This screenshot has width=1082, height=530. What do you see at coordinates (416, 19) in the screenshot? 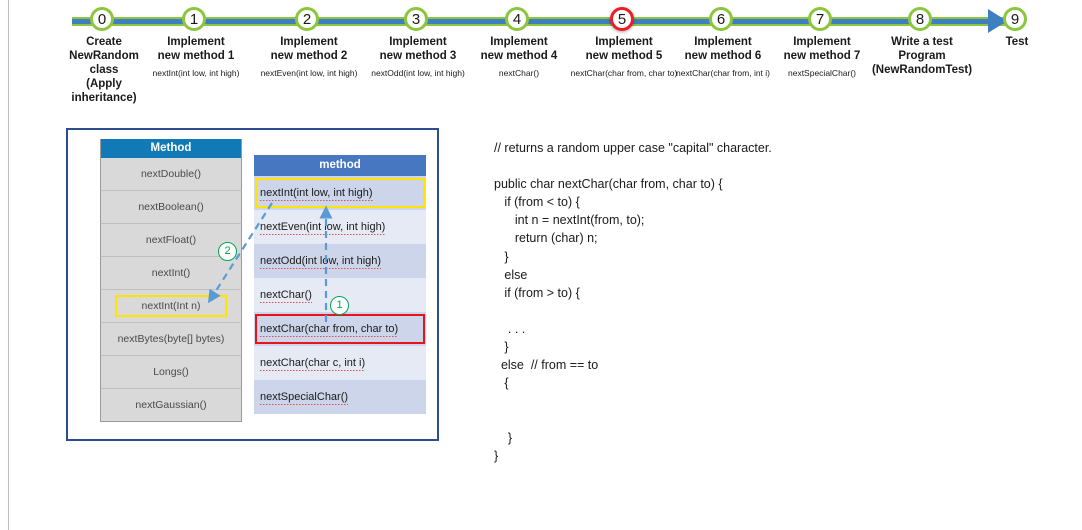
I see `timeline-node-3-number: 3` at bounding box center [416, 19].